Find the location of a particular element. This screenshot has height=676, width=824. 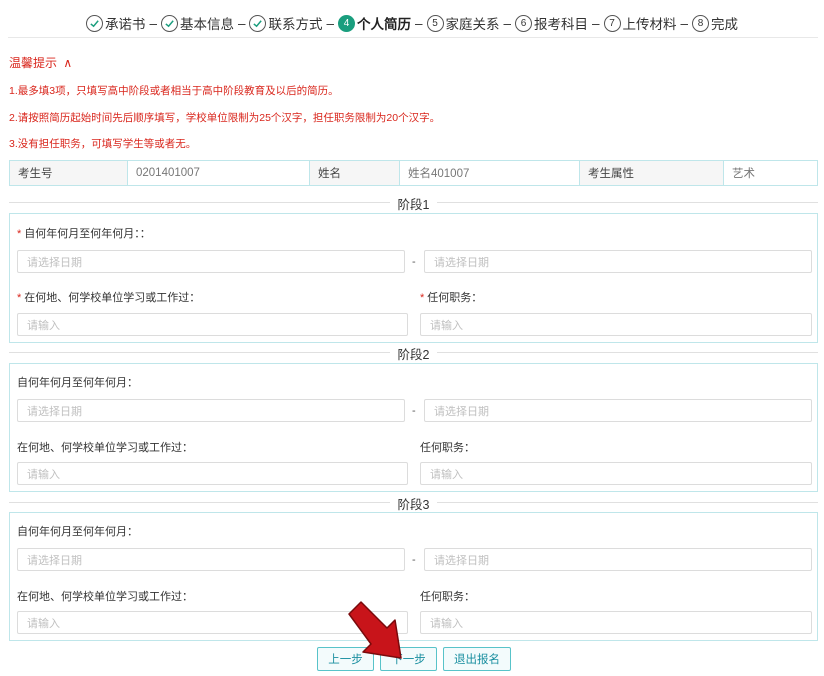

arrow-down-right-icon is located at coordinates (375, 630).